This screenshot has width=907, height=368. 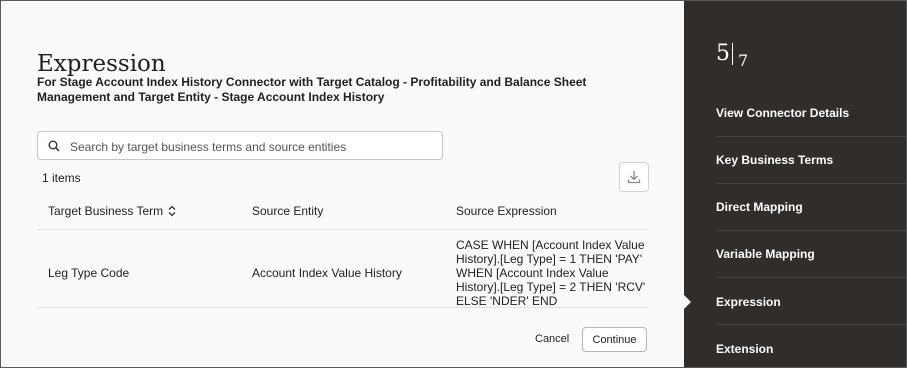 I want to click on column-header-source-entity: Source Entity, so click(x=288, y=211).